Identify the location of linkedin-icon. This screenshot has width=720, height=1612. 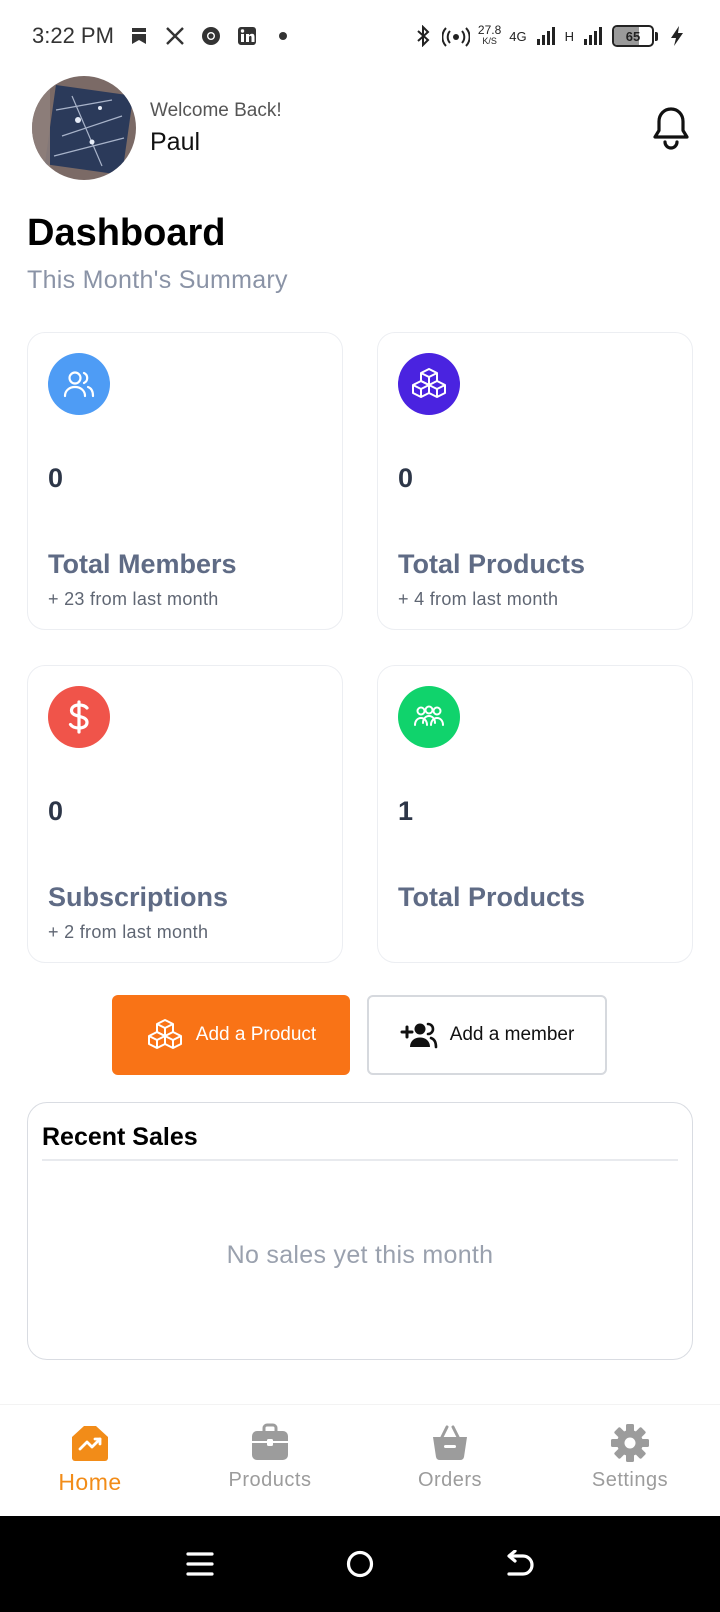
(247, 36).